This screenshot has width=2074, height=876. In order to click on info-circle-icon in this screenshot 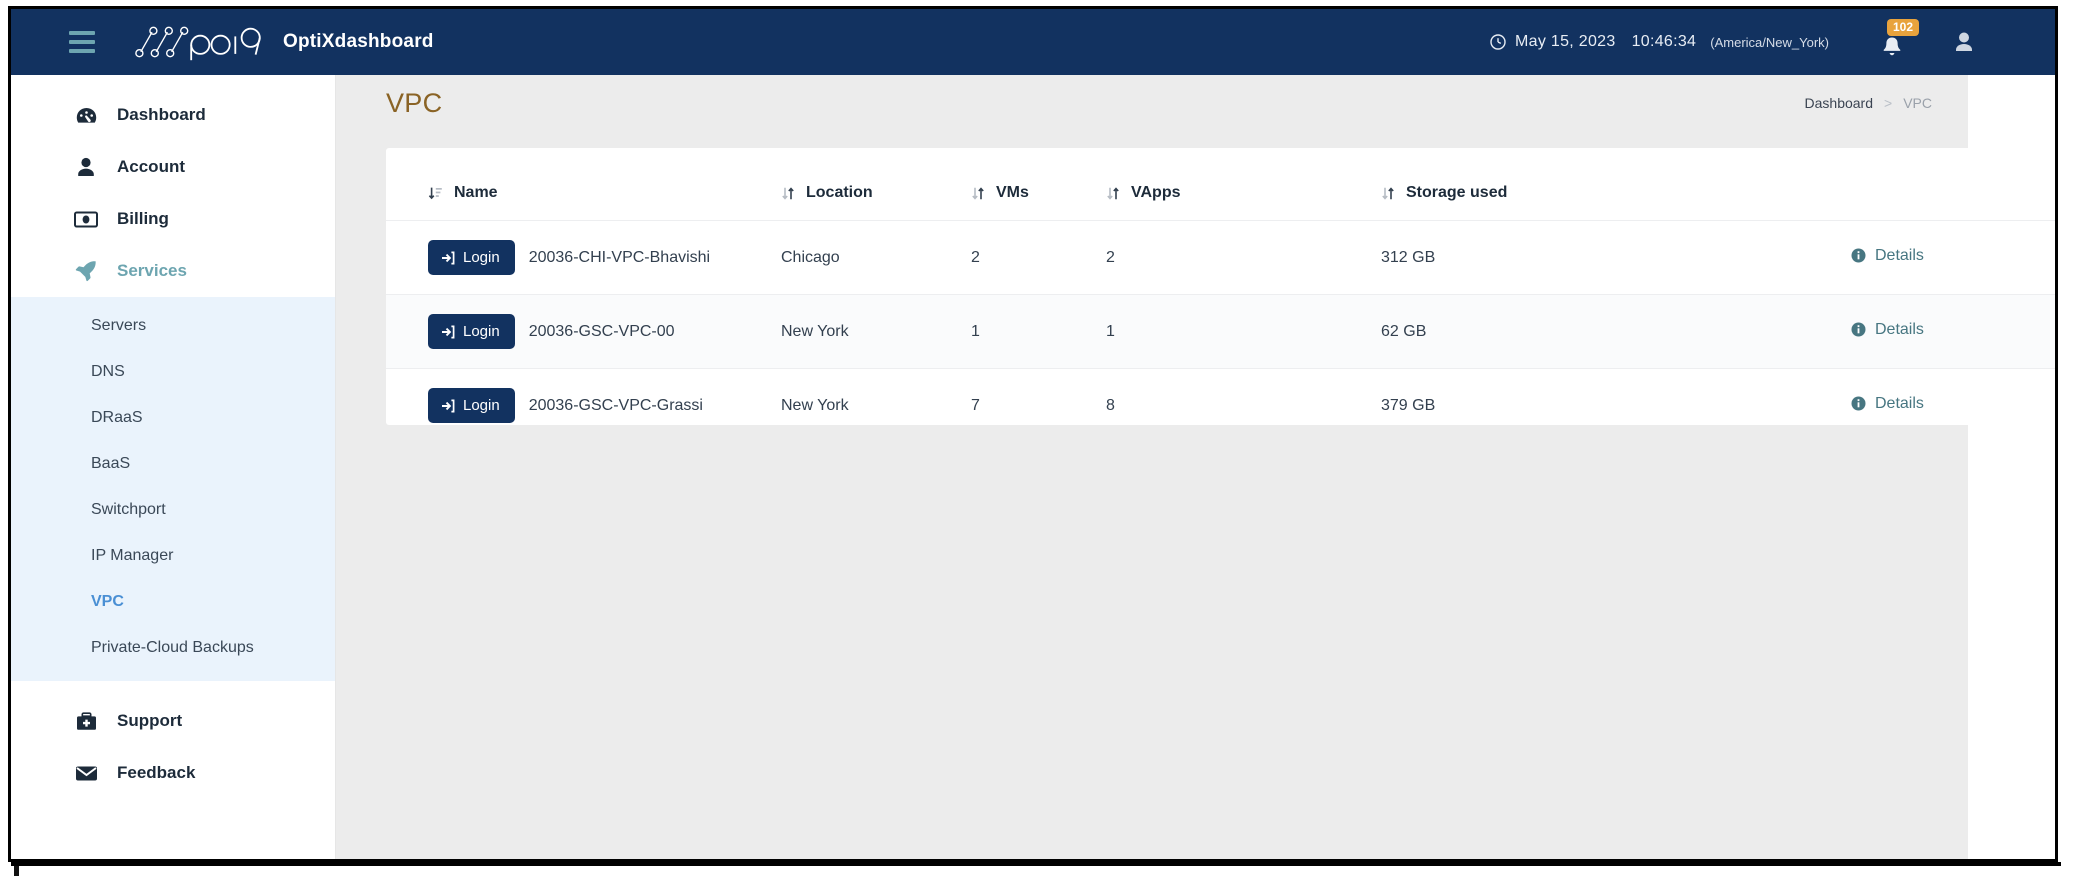, I will do `click(1858, 255)`.